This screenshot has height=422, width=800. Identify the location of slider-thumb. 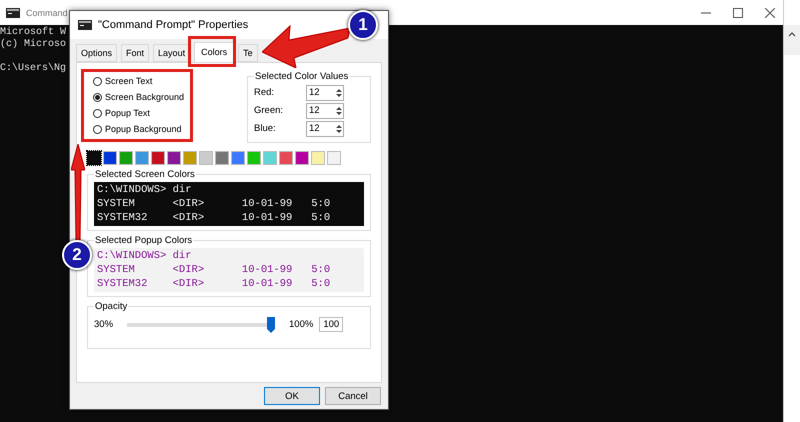
(271, 324).